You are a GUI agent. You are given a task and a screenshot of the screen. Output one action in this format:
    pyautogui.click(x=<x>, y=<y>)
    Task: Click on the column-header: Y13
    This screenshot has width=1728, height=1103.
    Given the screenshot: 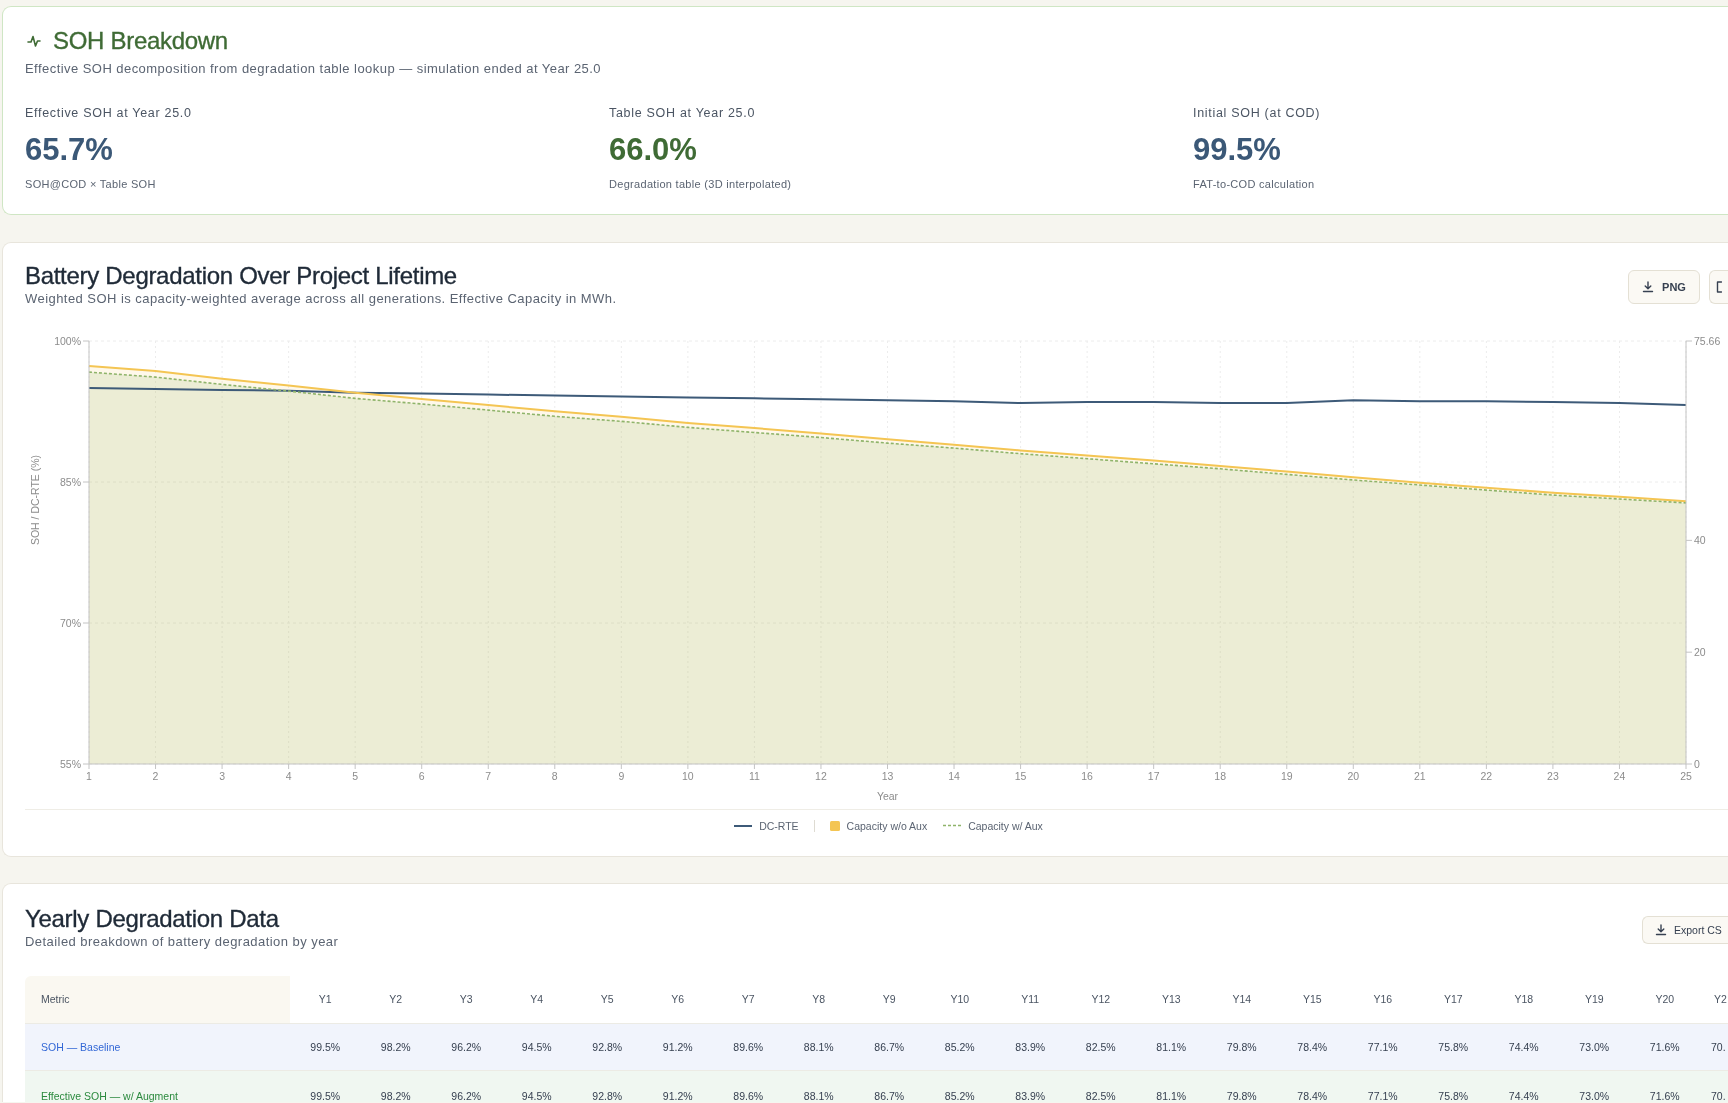 What is the action you would take?
    pyautogui.click(x=1171, y=999)
    